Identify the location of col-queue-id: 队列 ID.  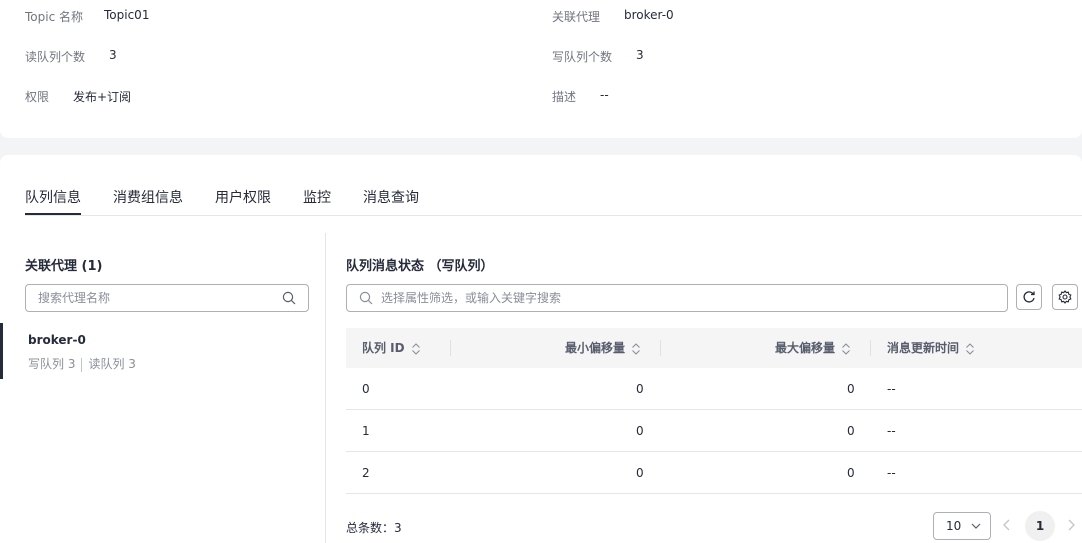
(391, 348).